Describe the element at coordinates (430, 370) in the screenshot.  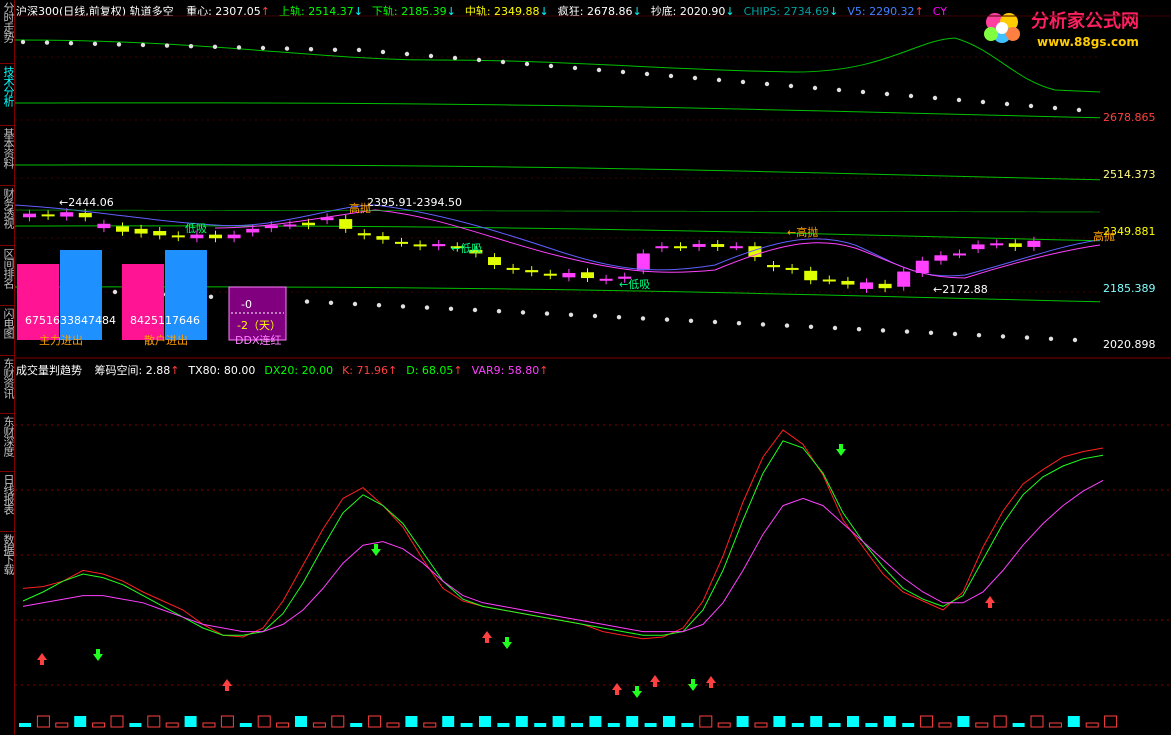
I see `lower-header-label: D: 68.05` at that location.